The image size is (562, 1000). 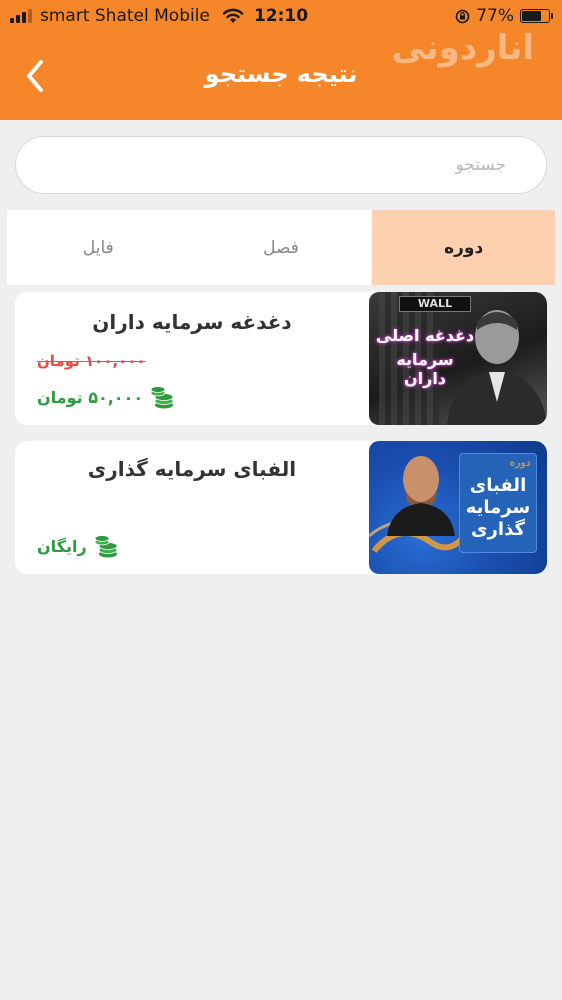 I want to click on tab-course: دوره, so click(x=463, y=247).